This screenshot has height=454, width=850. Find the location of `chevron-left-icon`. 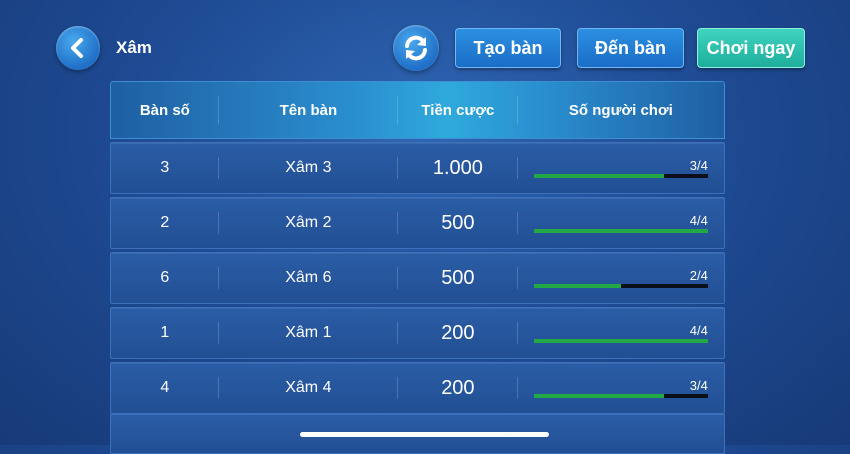

chevron-left-icon is located at coordinates (77, 48).